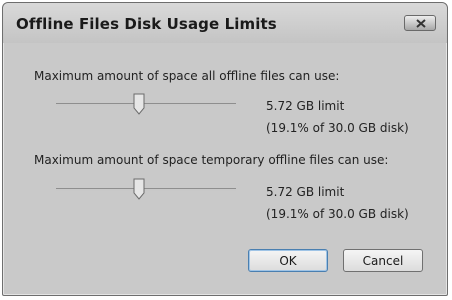 This screenshot has height=300, width=452. I want to click on all-files-percent: (19.1% of 30.0 GB disk), so click(337, 128).